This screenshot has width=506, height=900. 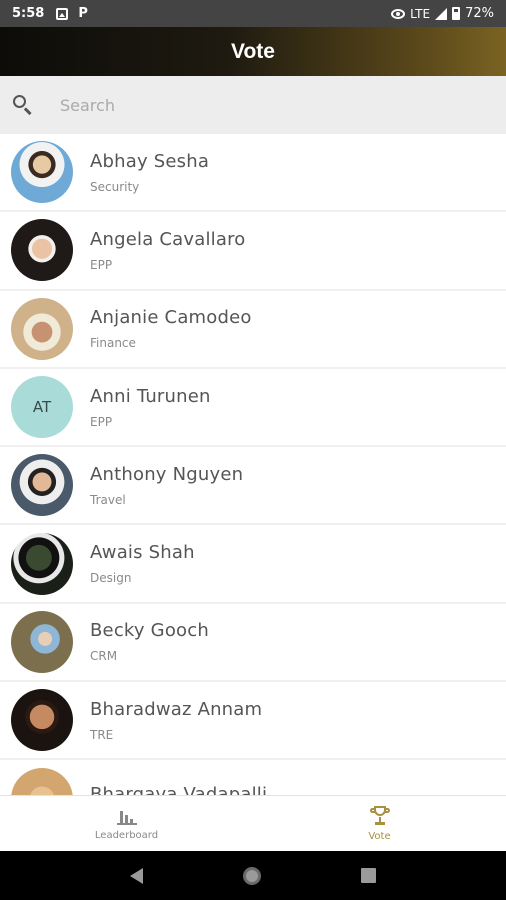 What do you see at coordinates (150, 161) in the screenshot?
I see `person-name: Abhay Sesha` at bounding box center [150, 161].